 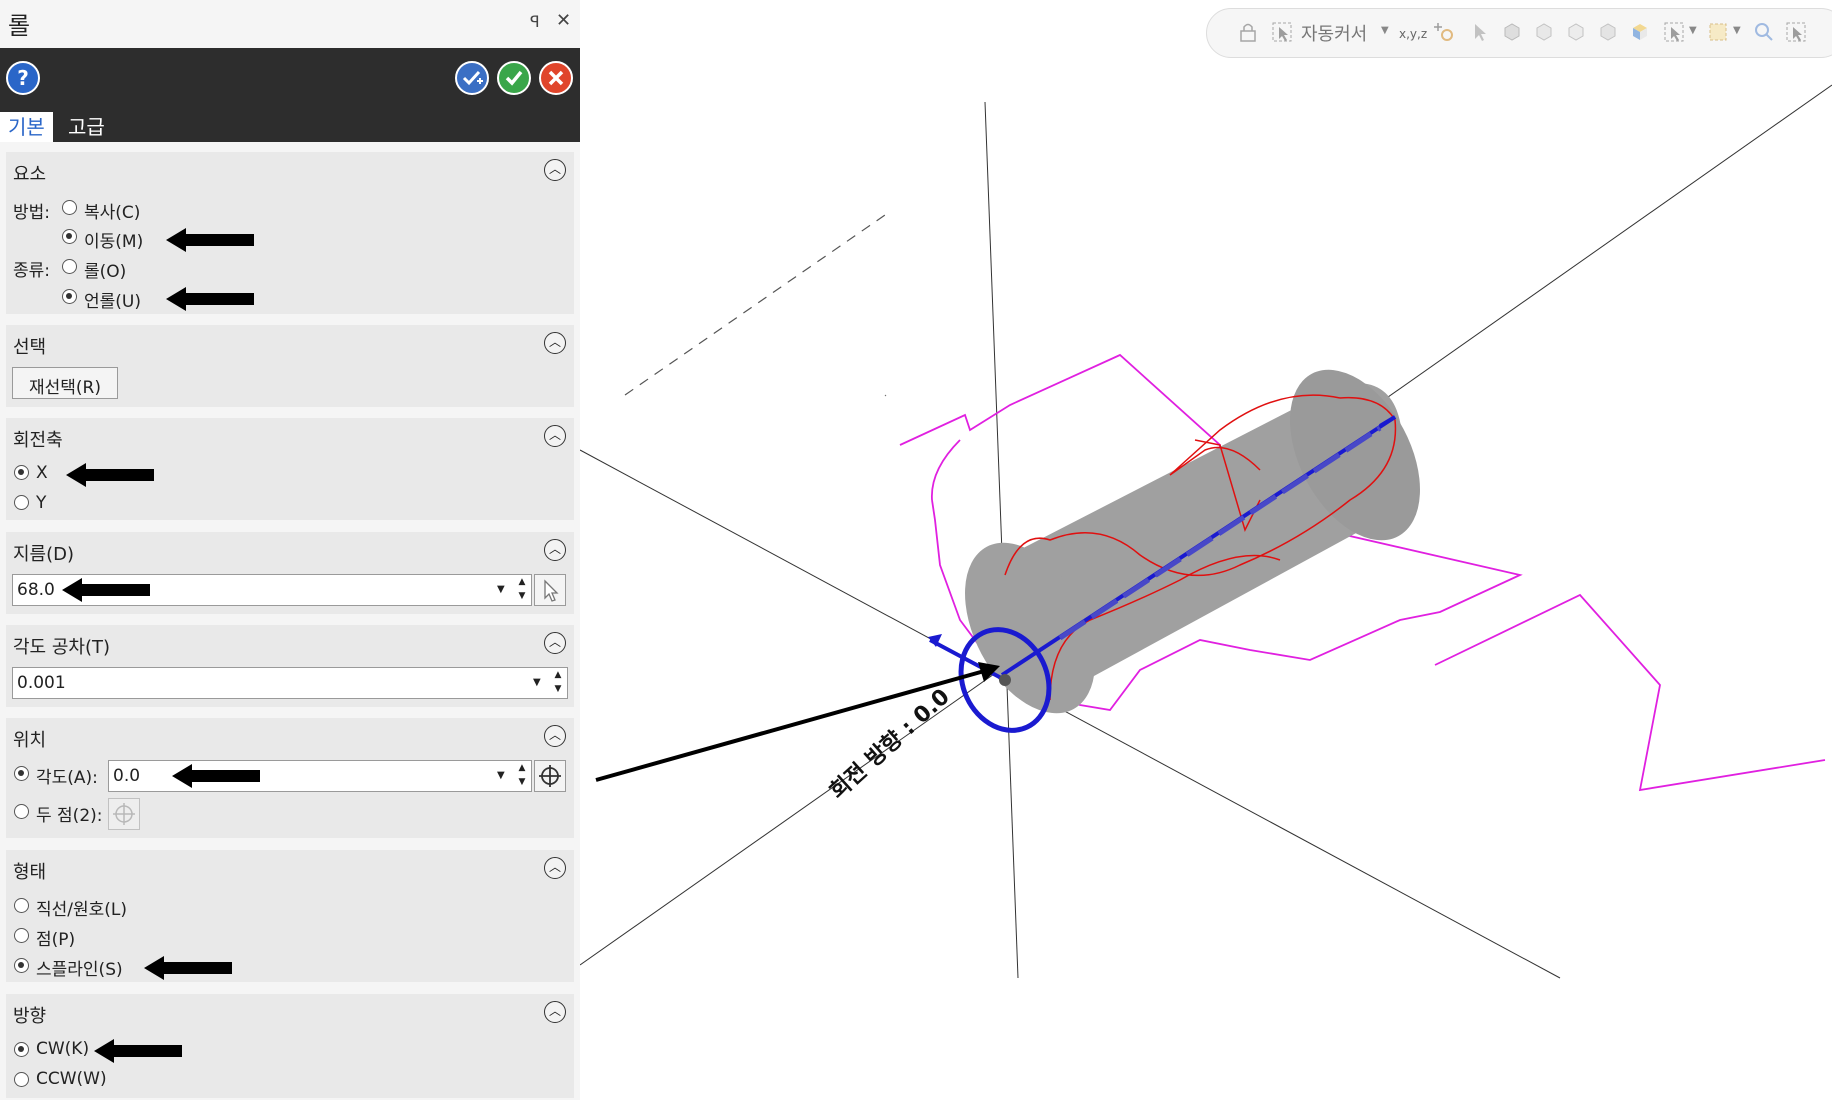 I want to click on section-title: 각도 공차(T), so click(x=62, y=647).